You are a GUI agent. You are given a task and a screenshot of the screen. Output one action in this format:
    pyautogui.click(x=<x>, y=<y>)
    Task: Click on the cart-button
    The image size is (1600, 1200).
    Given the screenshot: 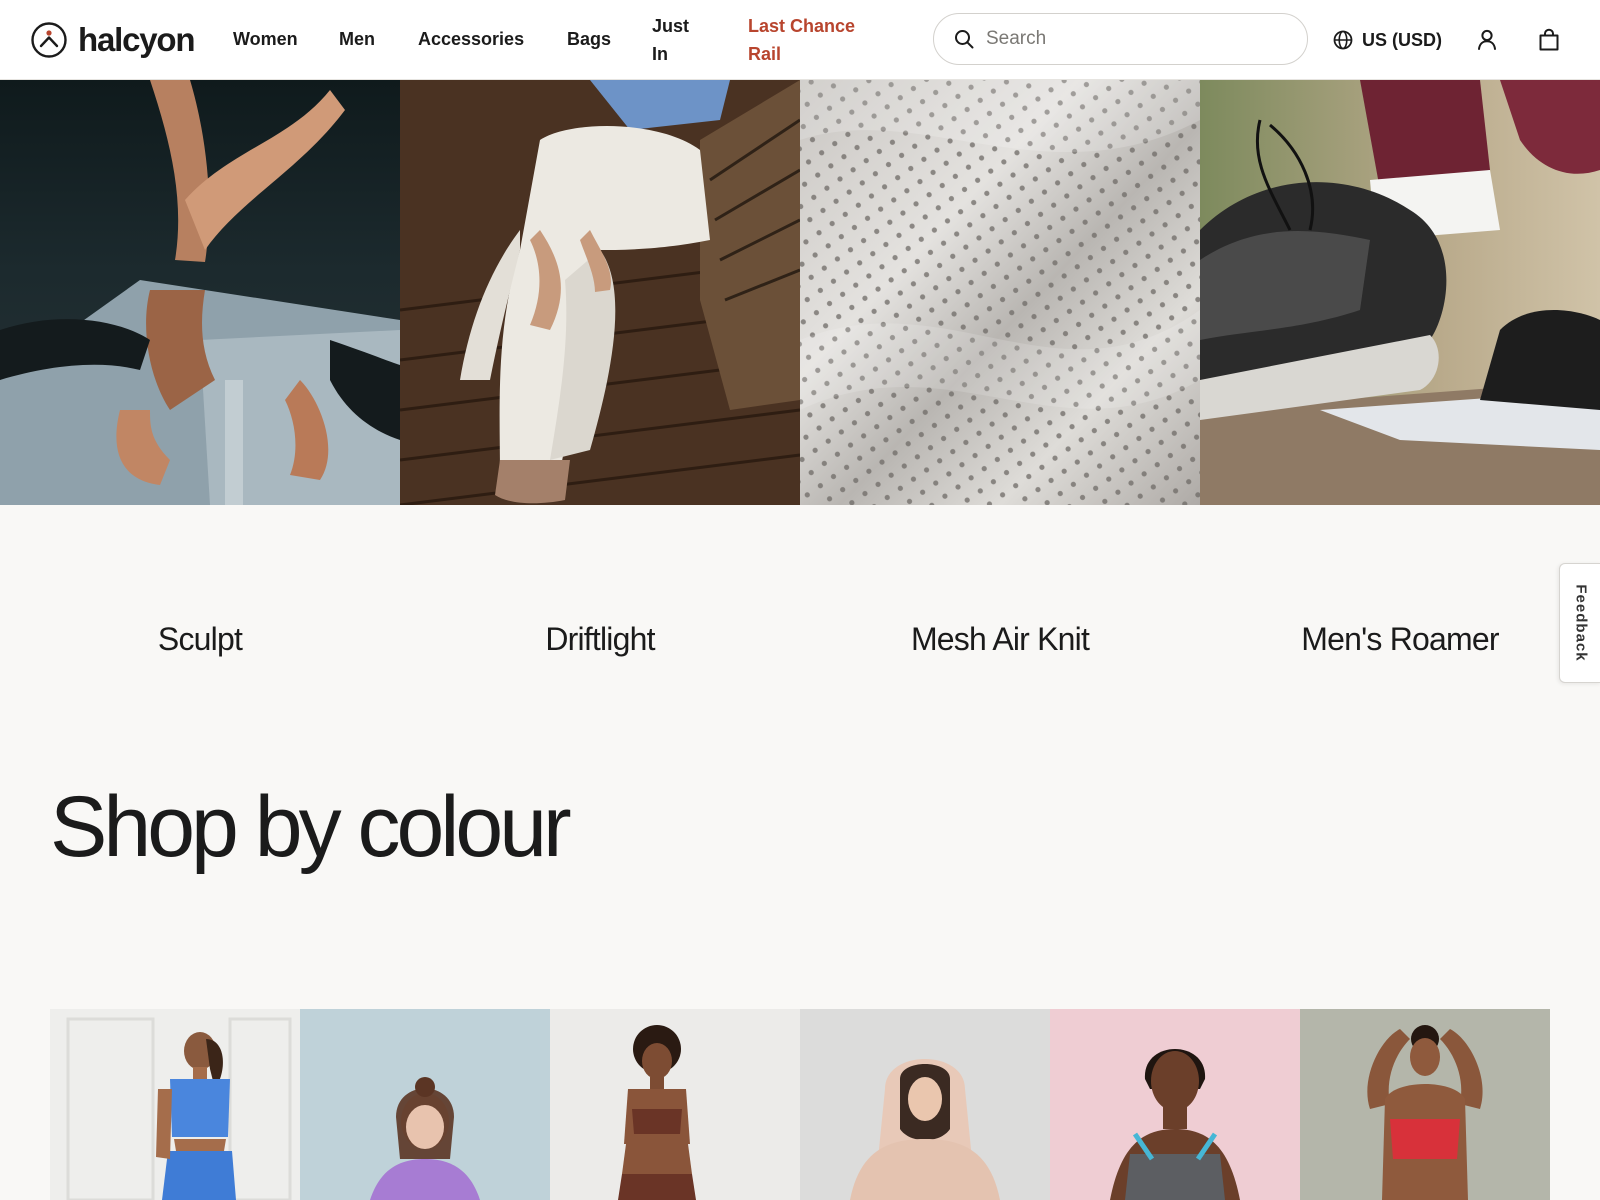 What is the action you would take?
    pyautogui.click(x=1549, y=40)
    